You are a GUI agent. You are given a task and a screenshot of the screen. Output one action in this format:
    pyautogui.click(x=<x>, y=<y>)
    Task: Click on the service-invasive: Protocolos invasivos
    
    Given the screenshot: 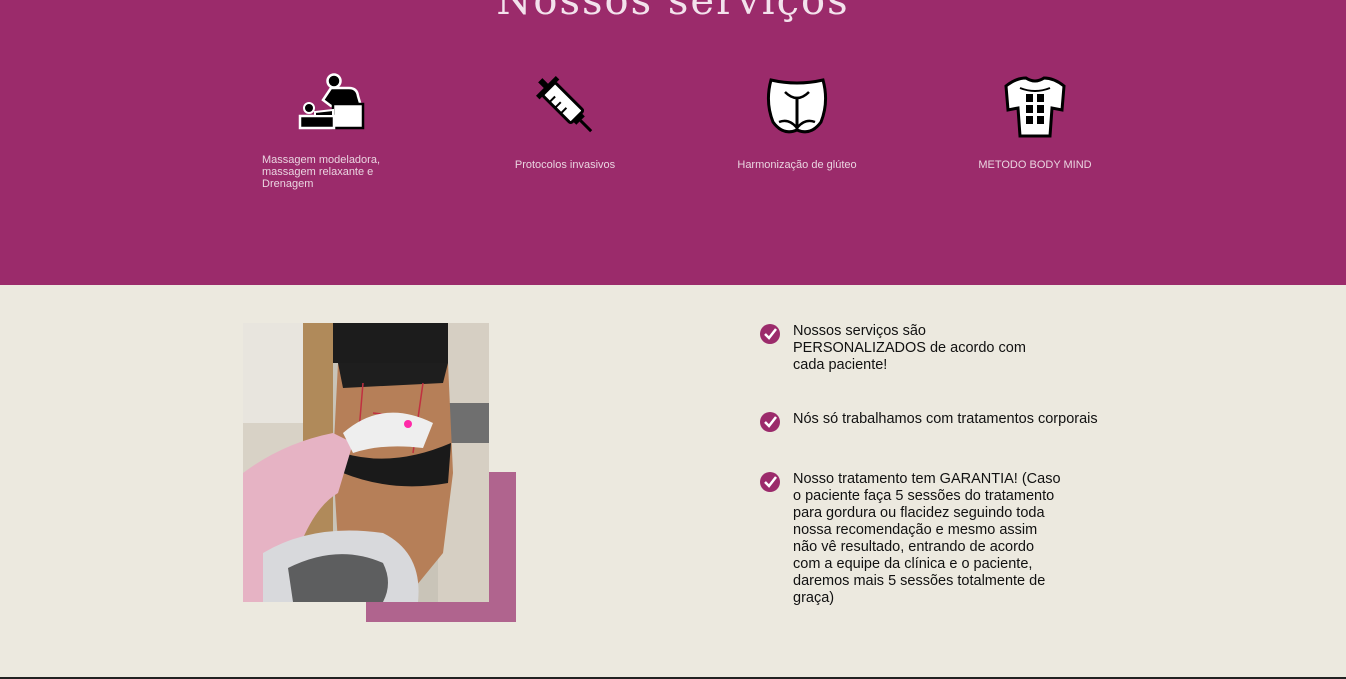 What is the action you would take?
    pyautogui.click(x=565, y=120)
    